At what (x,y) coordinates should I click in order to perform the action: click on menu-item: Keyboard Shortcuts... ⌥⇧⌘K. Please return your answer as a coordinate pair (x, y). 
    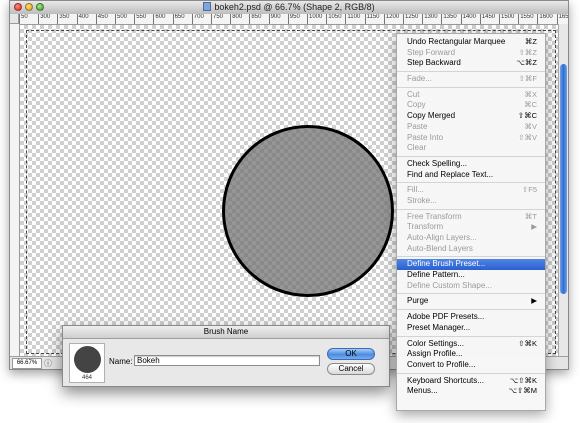
    Looking at the image, I should click on (471, 381).